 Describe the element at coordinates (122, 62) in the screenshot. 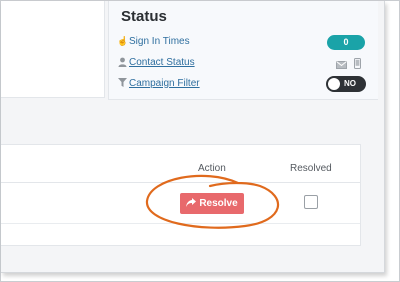

I see `user-icon` at that location.